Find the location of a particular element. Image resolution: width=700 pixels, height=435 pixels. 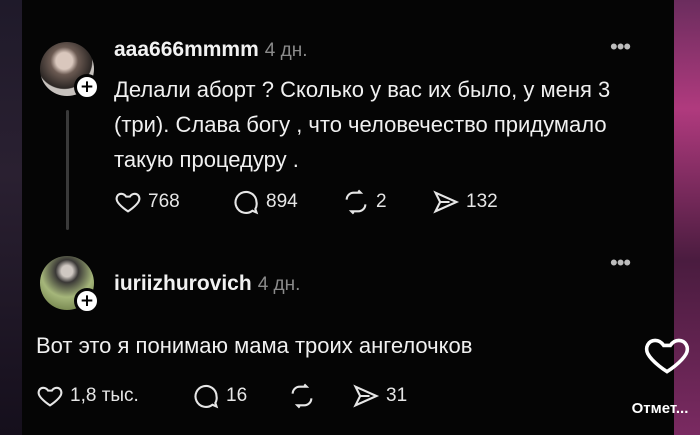

post-time: 4 дн. is located at coordinates (286, 50).